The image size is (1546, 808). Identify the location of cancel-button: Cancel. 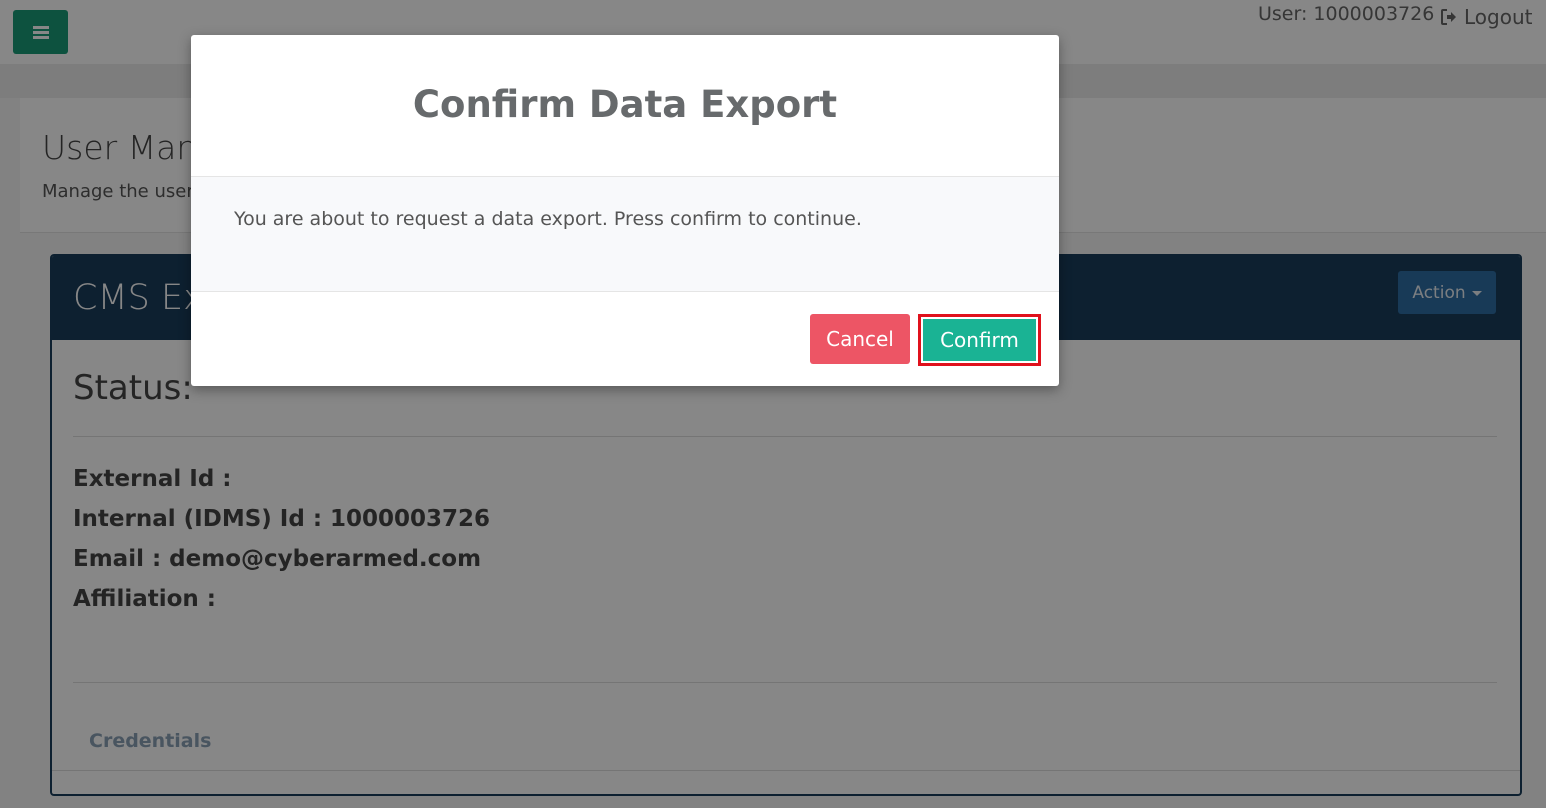
(860, 339).